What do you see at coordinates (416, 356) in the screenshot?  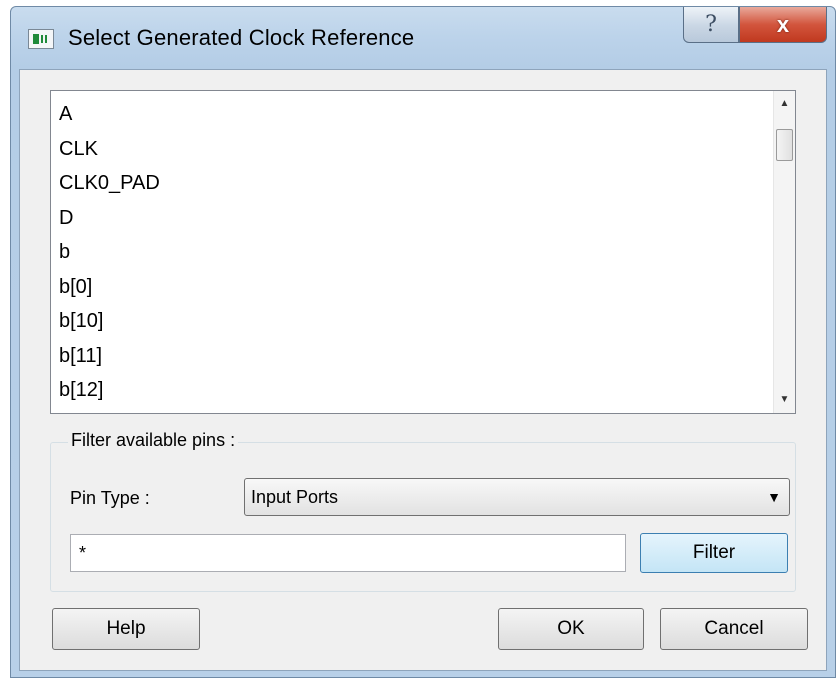 I see `list-item: b[11]` at bounding box center [416, 356].